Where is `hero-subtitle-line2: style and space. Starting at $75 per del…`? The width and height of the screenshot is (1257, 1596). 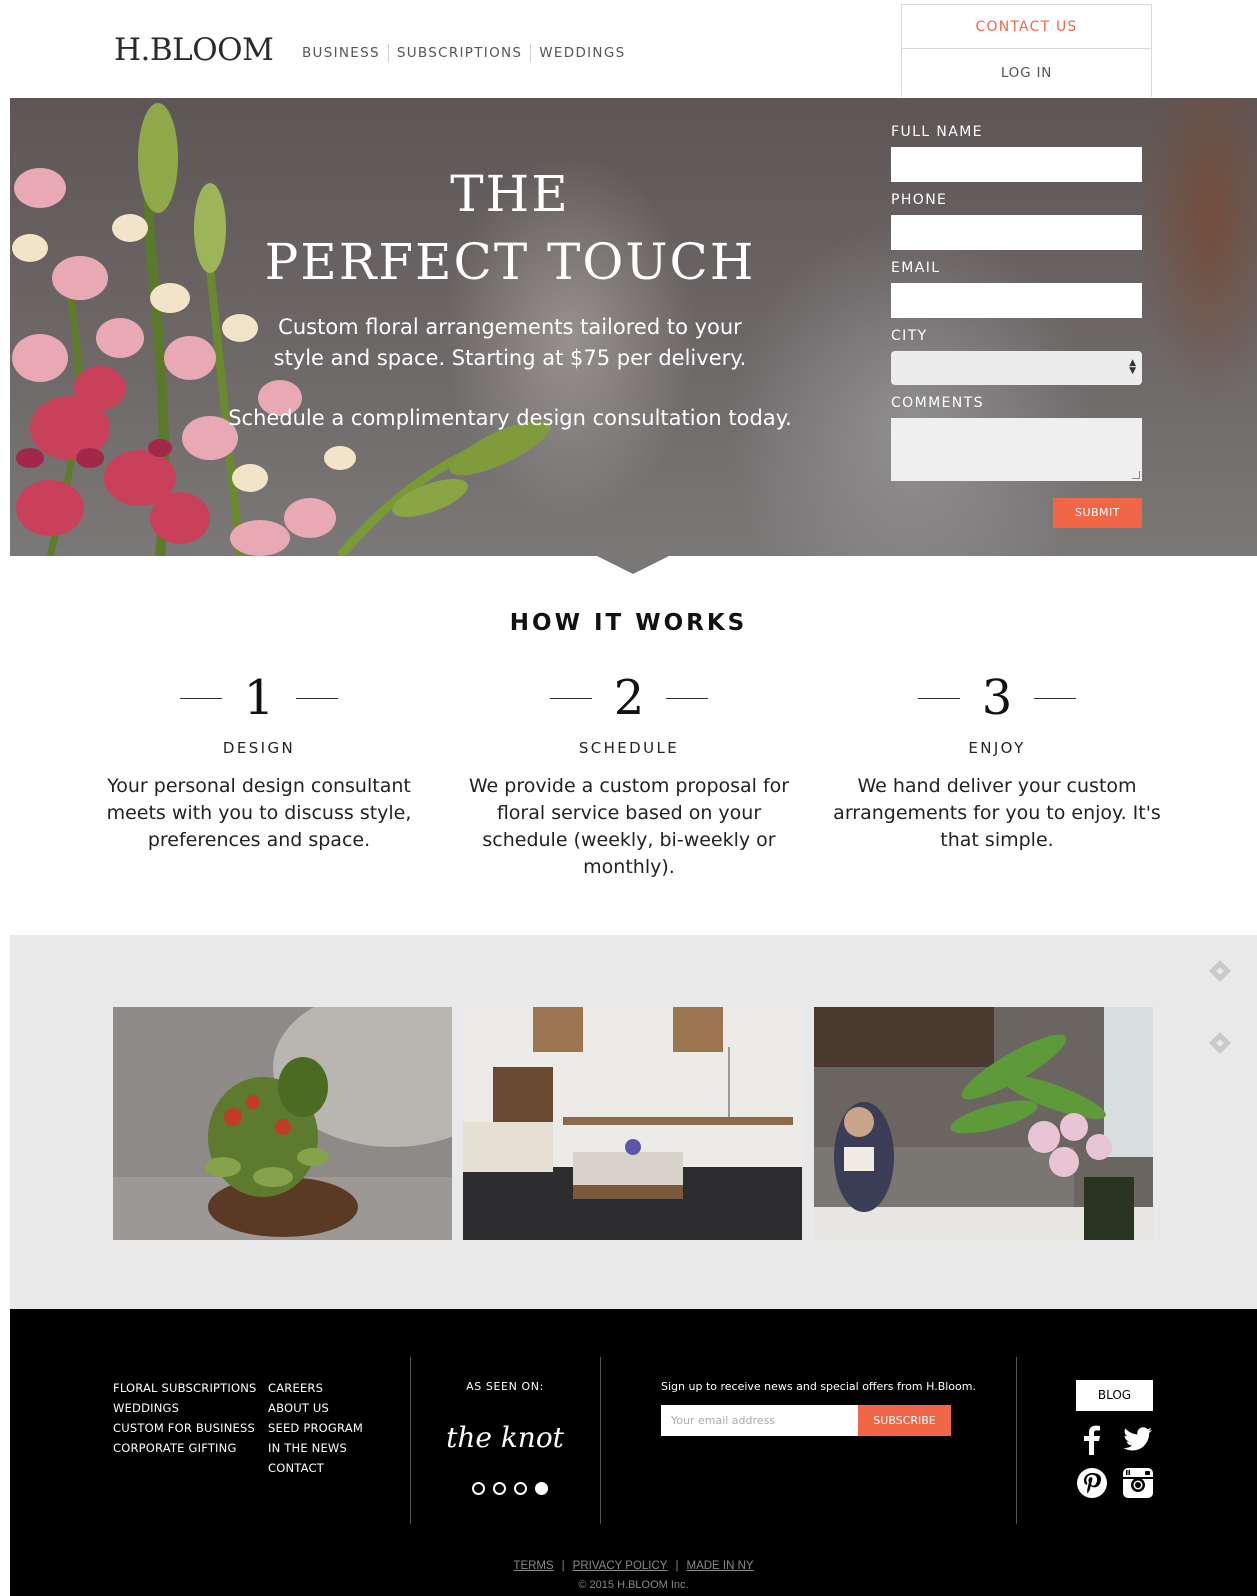 hero-subtitle-line2: style and space. Starting at $75 per del… is located at coordinates (510, 358).